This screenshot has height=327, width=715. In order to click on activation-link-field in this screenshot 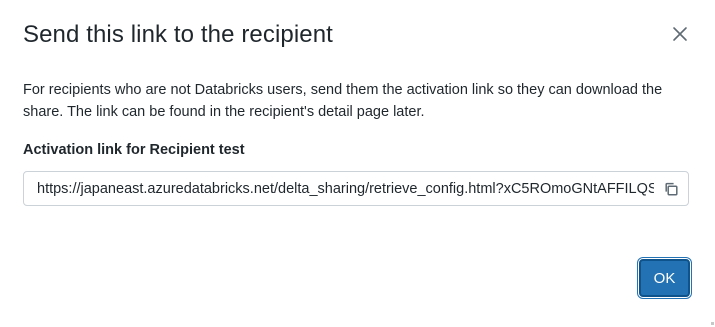, I will do `click(356, 188)`.